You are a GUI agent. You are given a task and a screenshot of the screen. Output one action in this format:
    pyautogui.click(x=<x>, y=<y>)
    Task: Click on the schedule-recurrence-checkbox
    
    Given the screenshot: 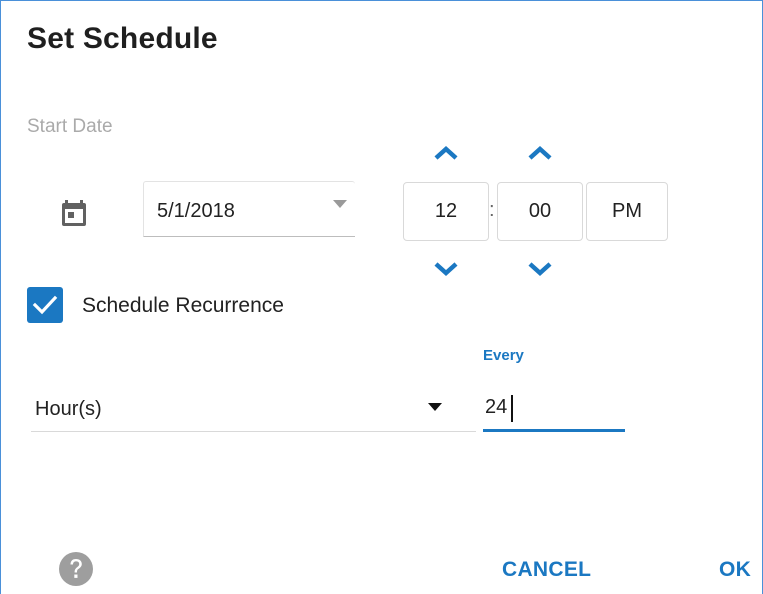 What is the action you would take?
    pyautogui.click(x=45, y=305)
    